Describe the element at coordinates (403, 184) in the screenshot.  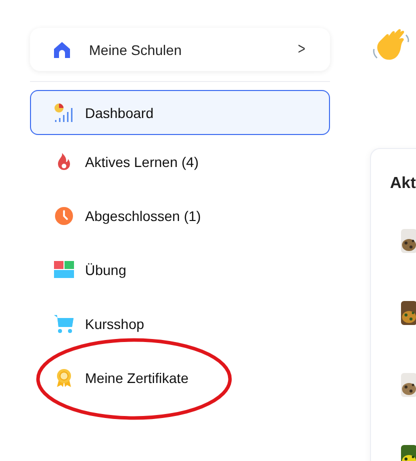
I see `section-heading: Akt` at that location.